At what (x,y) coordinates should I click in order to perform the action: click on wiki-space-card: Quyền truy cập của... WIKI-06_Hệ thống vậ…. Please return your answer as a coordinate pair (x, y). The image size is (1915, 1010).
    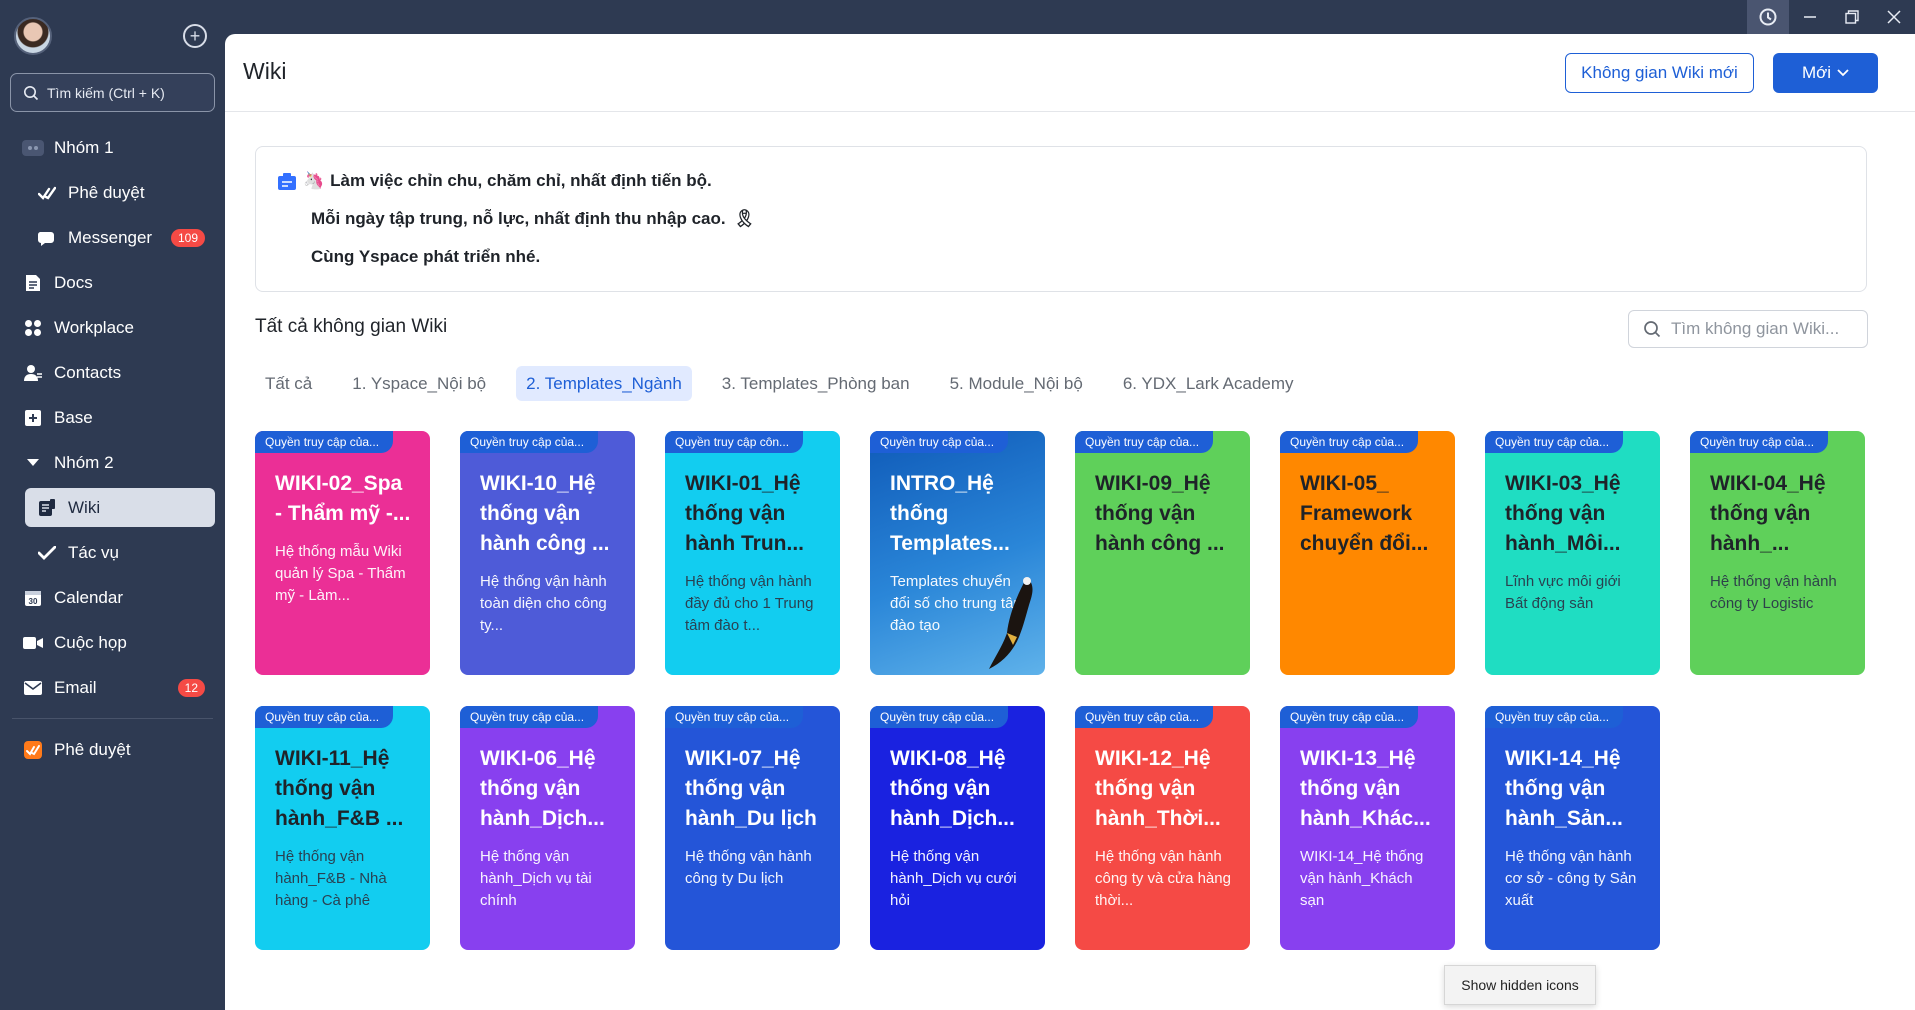
    Looking at the image, I should click on (547, 828).